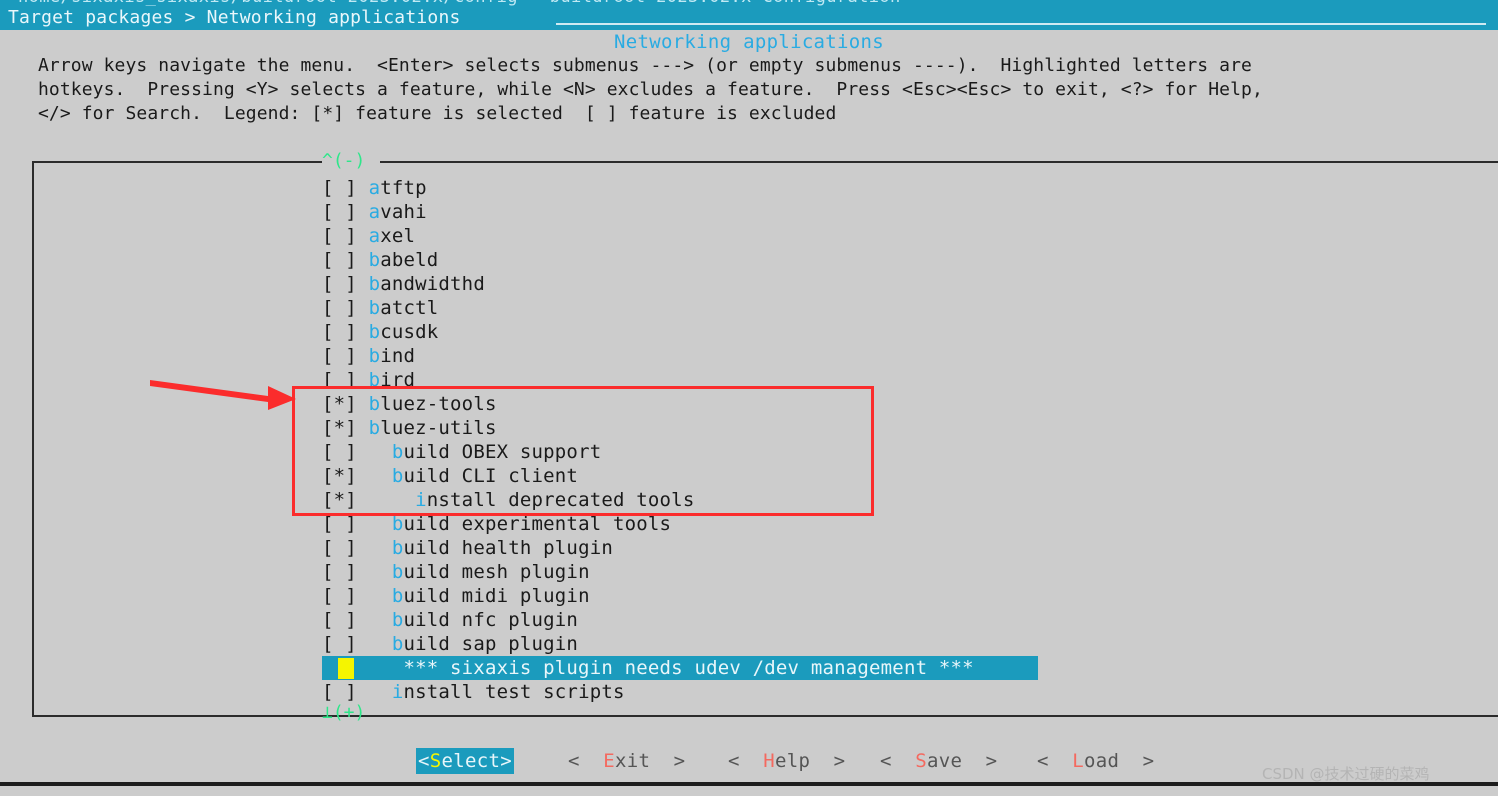 This screenshot has height=796, width=1498. What do you see at coordinates (1346, 774) in the screenshot?
I see `watermark: CSDN @技术过硬的菜鸡` at bounding box center [1346, 774].